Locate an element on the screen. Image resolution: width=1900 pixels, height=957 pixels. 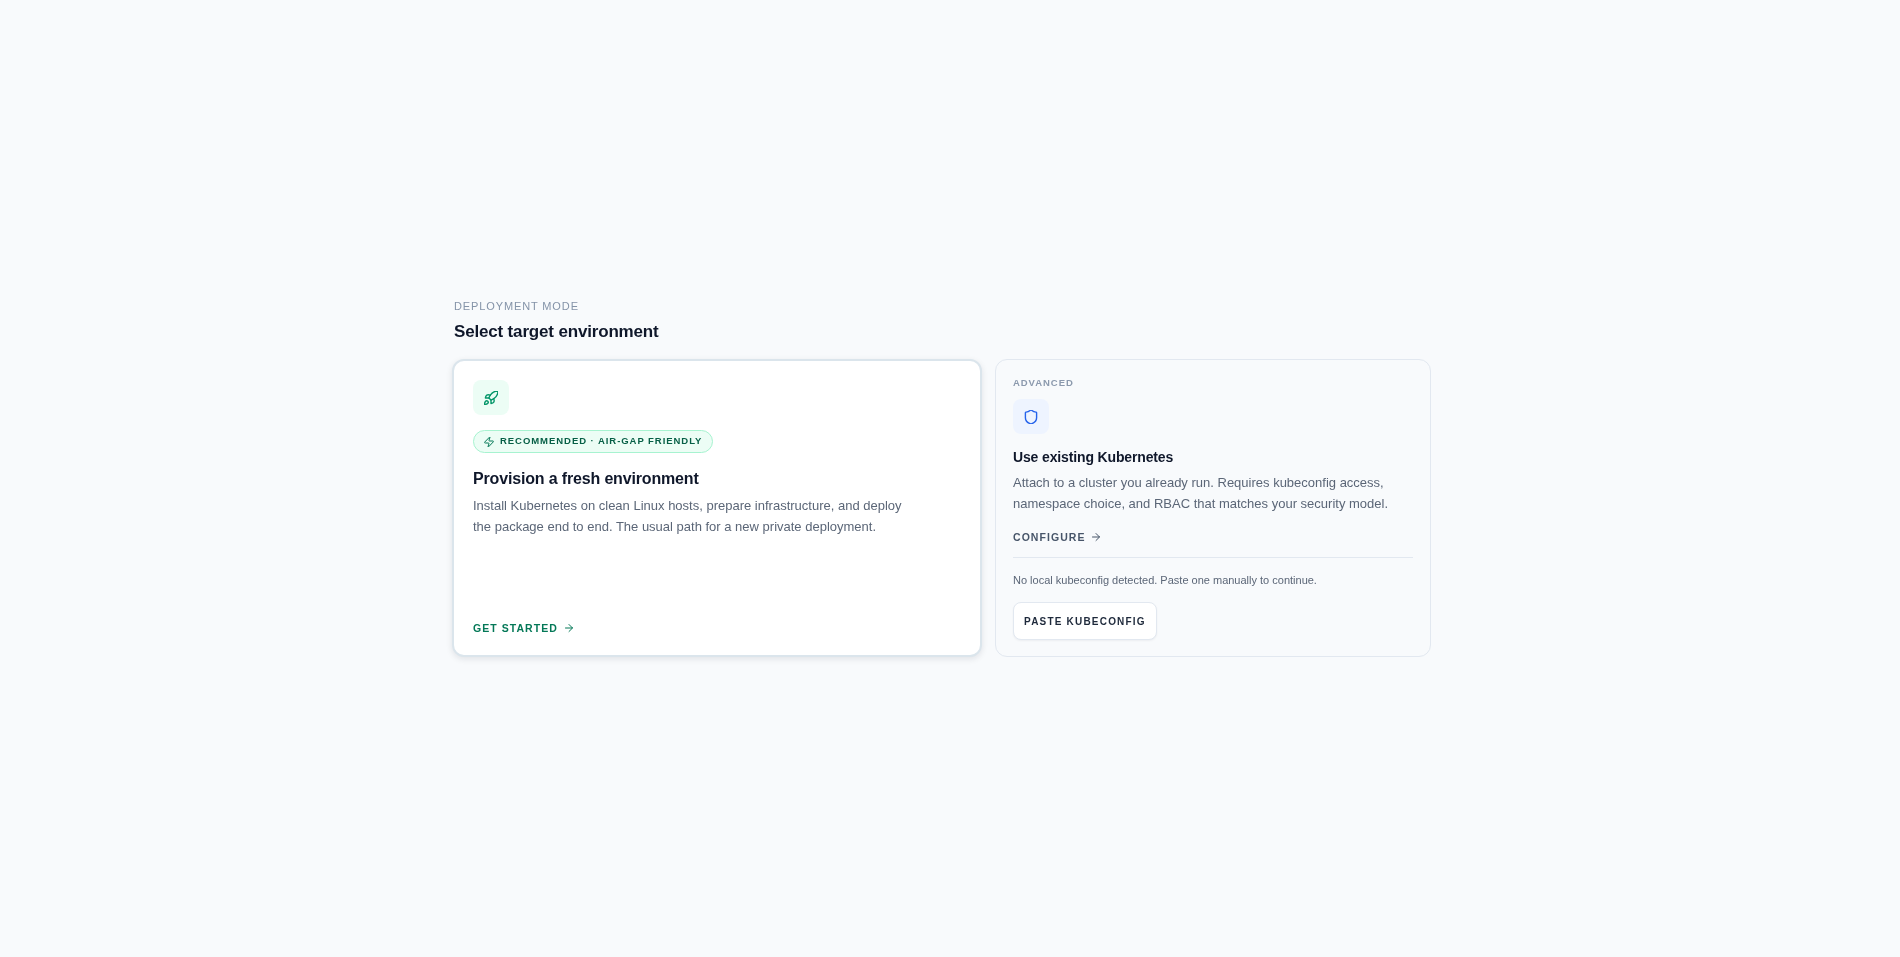
paste-button: PASTE KUBECONFIG is located at coordinates (1085, 621).